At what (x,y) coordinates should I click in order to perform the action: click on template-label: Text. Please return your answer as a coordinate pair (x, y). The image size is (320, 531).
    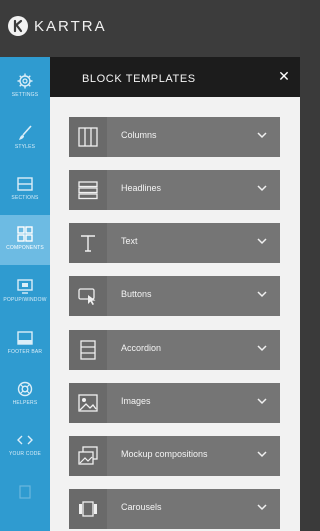
    Looking at the image, I should click on (129, 241).